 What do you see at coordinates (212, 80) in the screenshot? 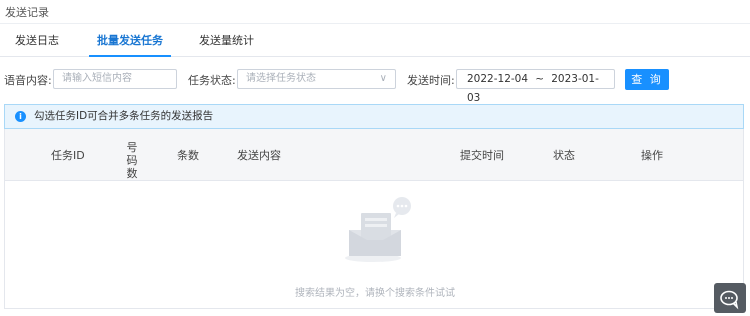
I see `status-label: 任务状态:` at bounding box center [212, 80].